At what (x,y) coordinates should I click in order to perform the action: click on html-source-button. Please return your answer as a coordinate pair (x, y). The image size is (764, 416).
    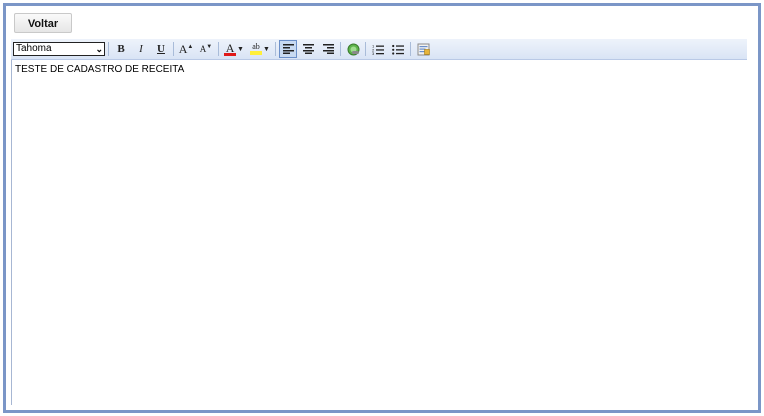
    Looking at the image, I should click on (423, 49).